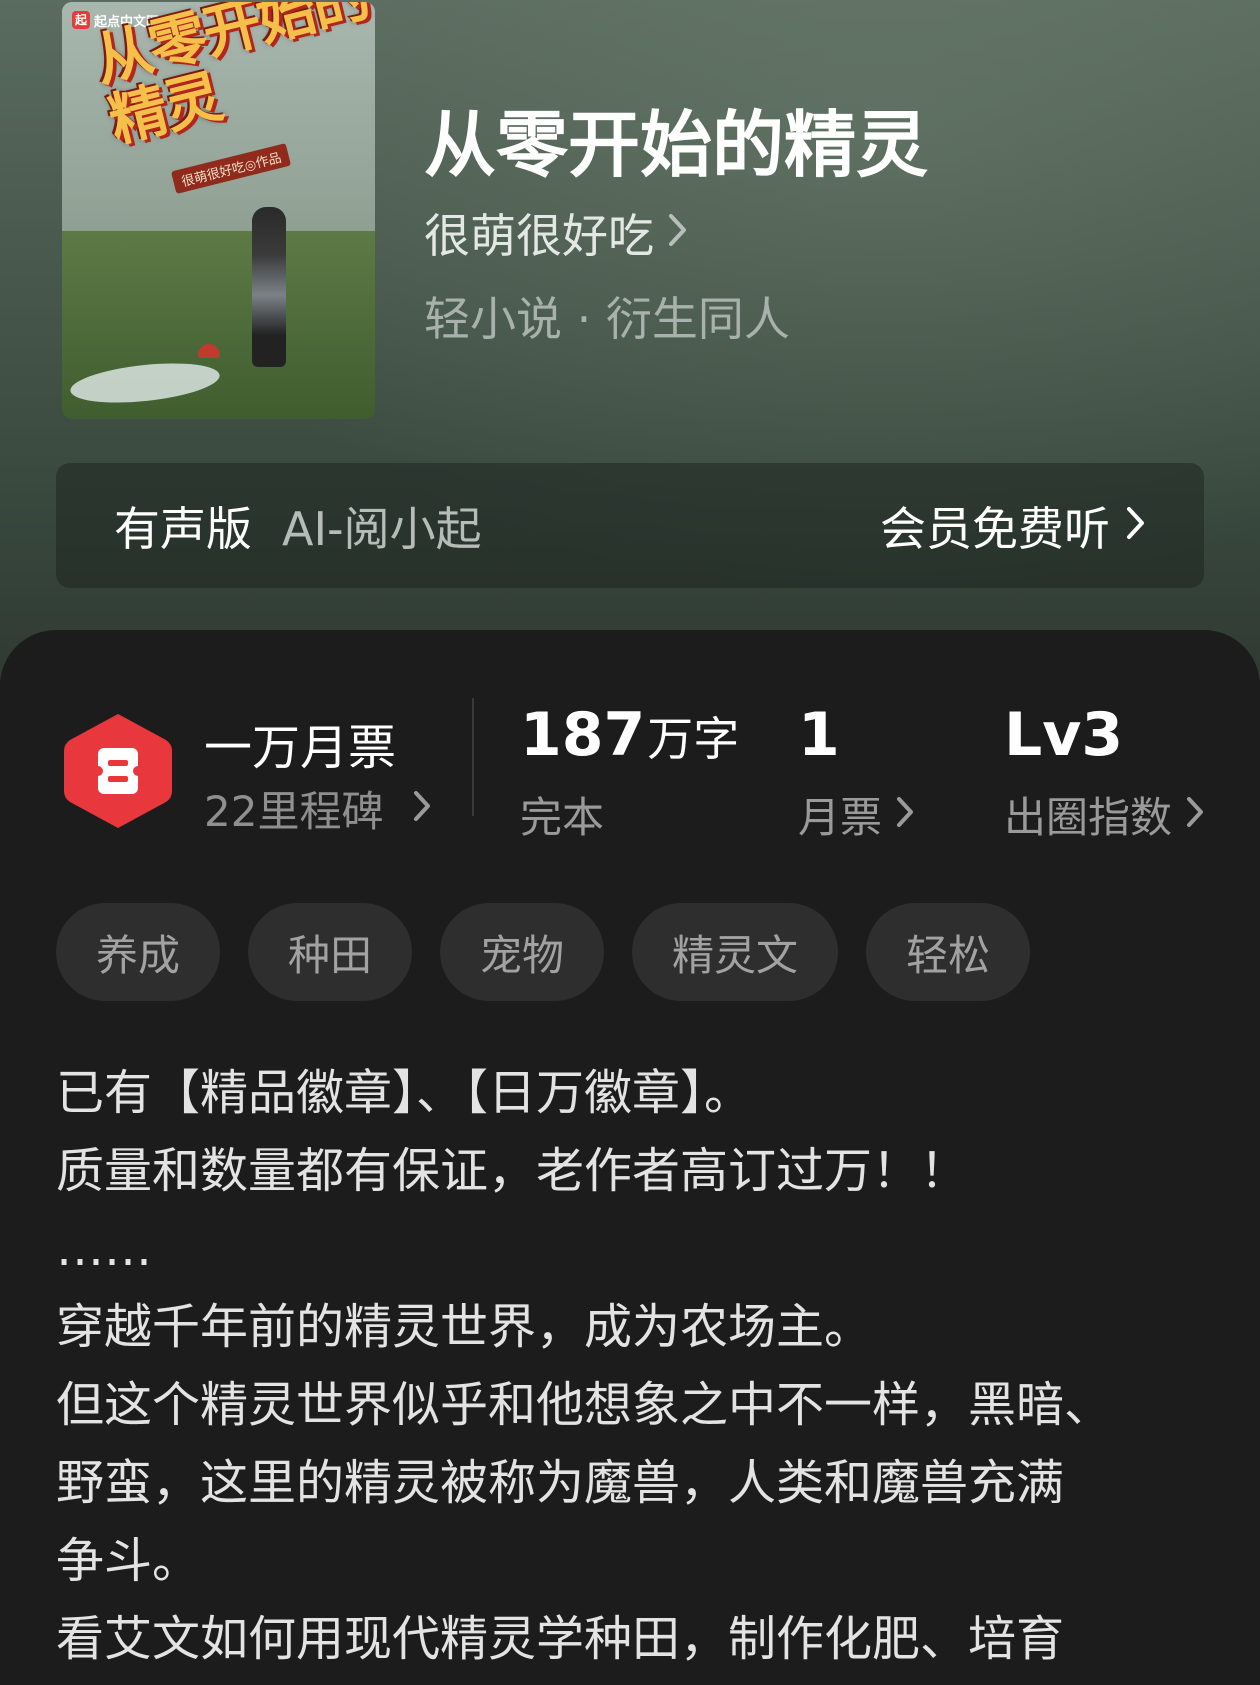  Describe the element at coordinates (269, 287) in the screenshot. I see `cover-character` at that location.